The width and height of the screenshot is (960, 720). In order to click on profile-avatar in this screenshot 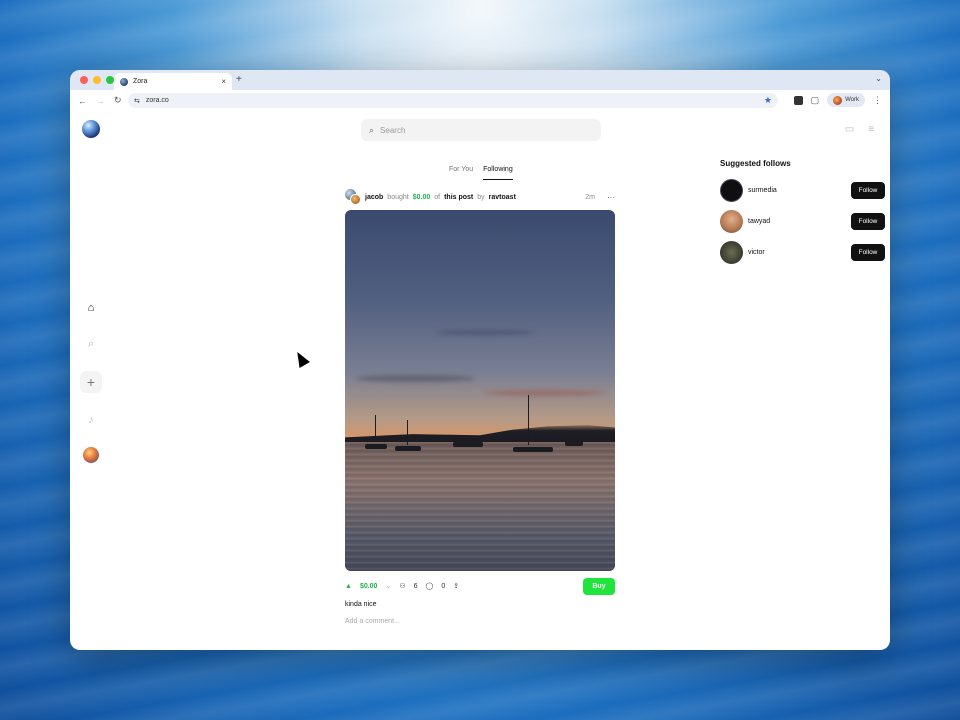, I will do `click(838, 100)`.